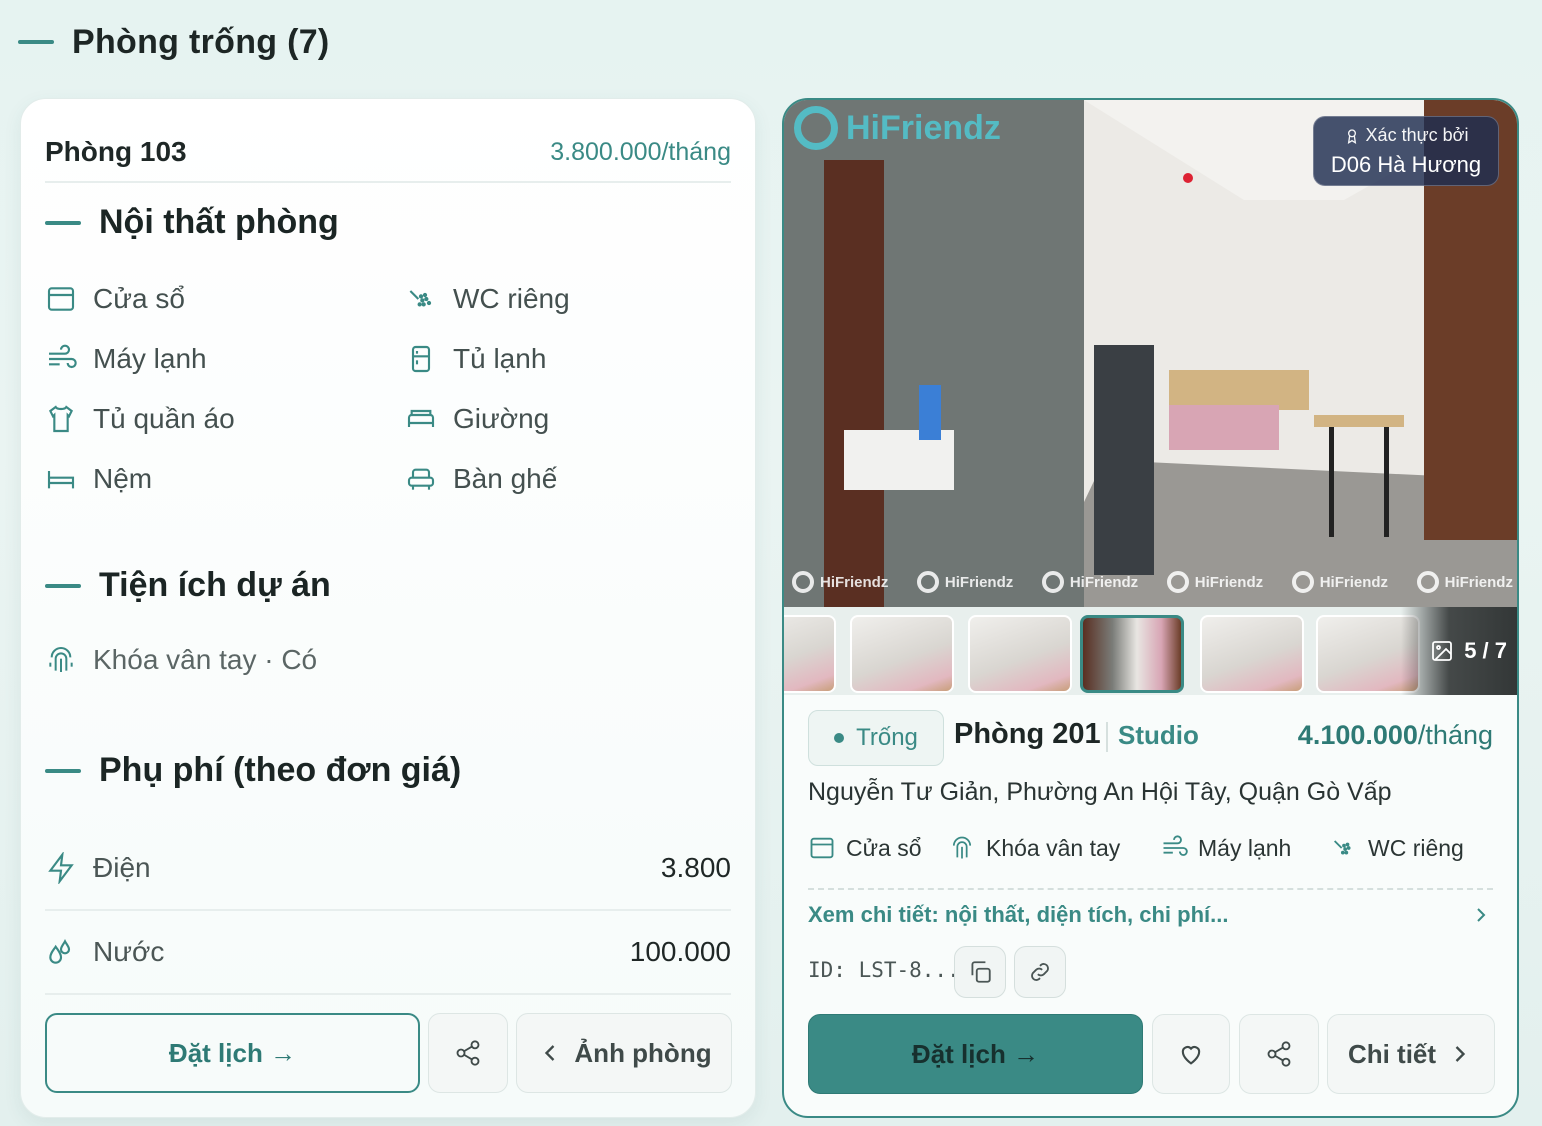 The width and height of the screenshot is (1542, 1126). Describe the element at coordinates (115, 299) in the screenshot. I see `furniture-item: Cửa sổ` at that location.